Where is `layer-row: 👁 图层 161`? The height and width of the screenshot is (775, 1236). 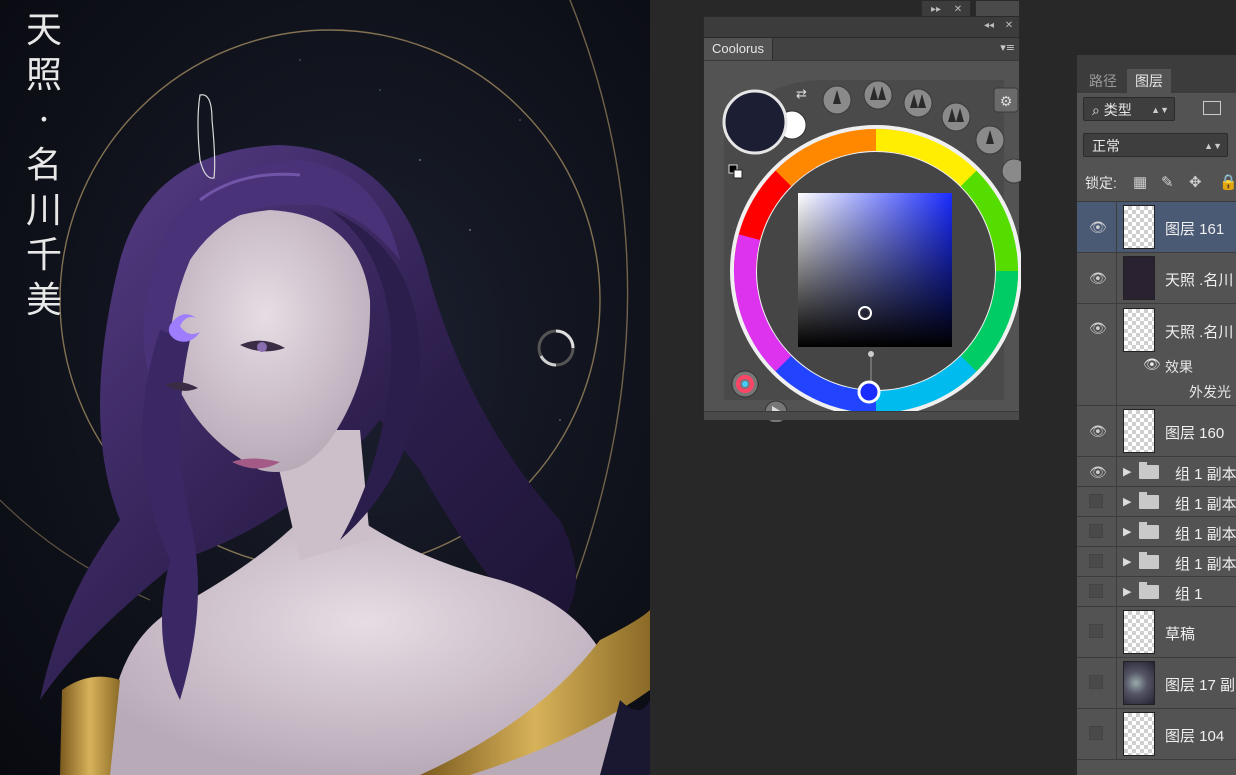 layer-row: 👁 图层 161 is located at coordinates (1156, 227).